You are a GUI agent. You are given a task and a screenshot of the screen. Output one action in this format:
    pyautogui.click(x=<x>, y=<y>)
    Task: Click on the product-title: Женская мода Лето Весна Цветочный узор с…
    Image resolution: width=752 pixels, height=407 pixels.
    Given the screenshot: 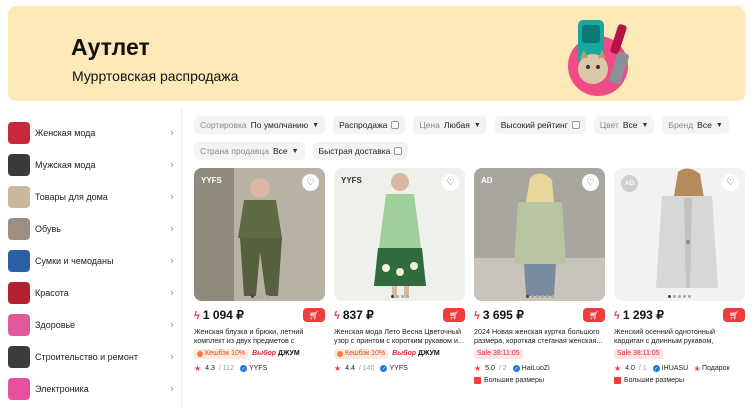 What is the action you would take?
    pyautogui.click(x=399, y=336)
    